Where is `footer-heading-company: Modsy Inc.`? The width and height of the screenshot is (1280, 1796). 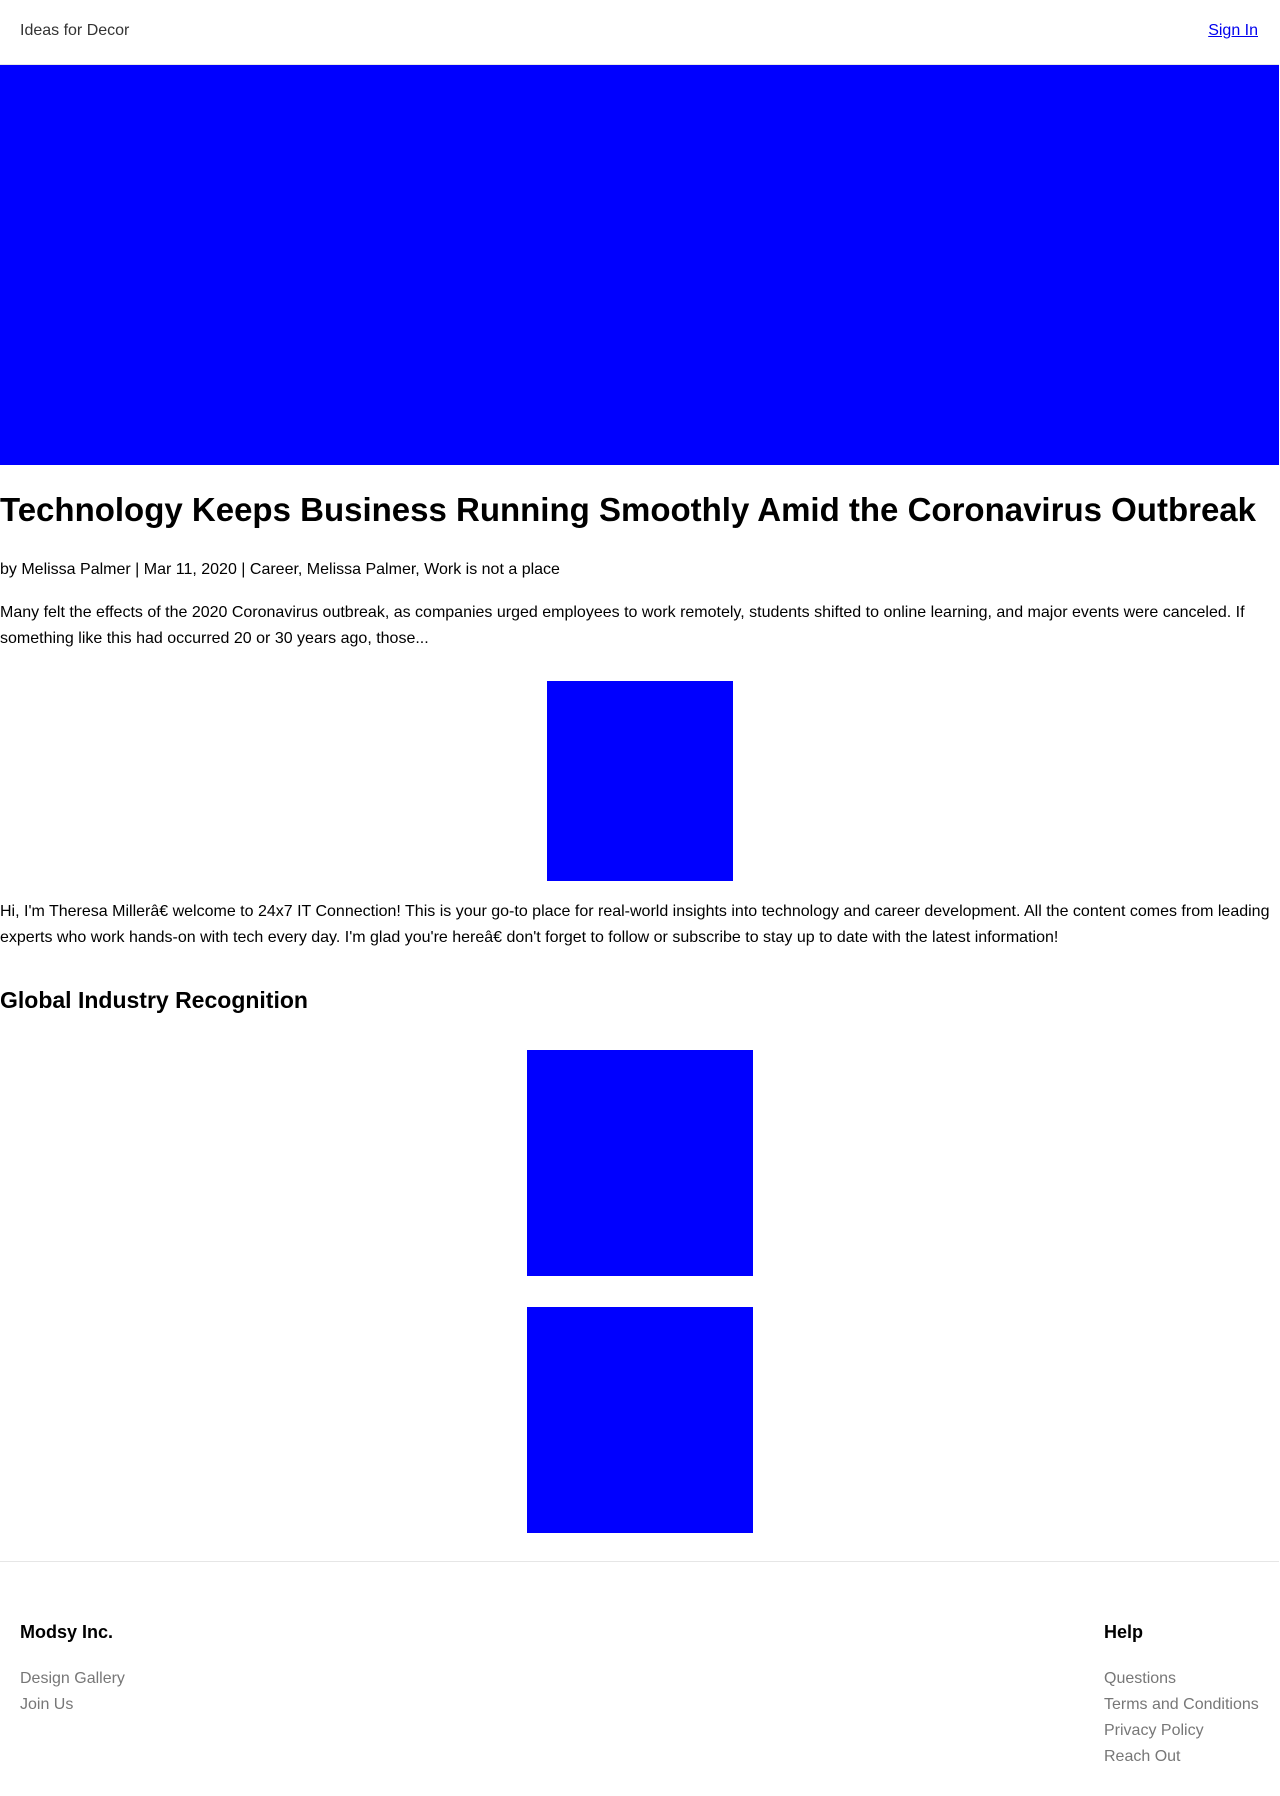
footer-heading-company: Modsy Inc. is located at coordinates (67, 1632).